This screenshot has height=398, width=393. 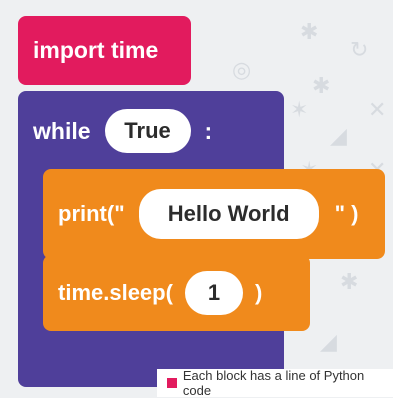 I want to click on while-header: while True :, so click(x=115, y=131).